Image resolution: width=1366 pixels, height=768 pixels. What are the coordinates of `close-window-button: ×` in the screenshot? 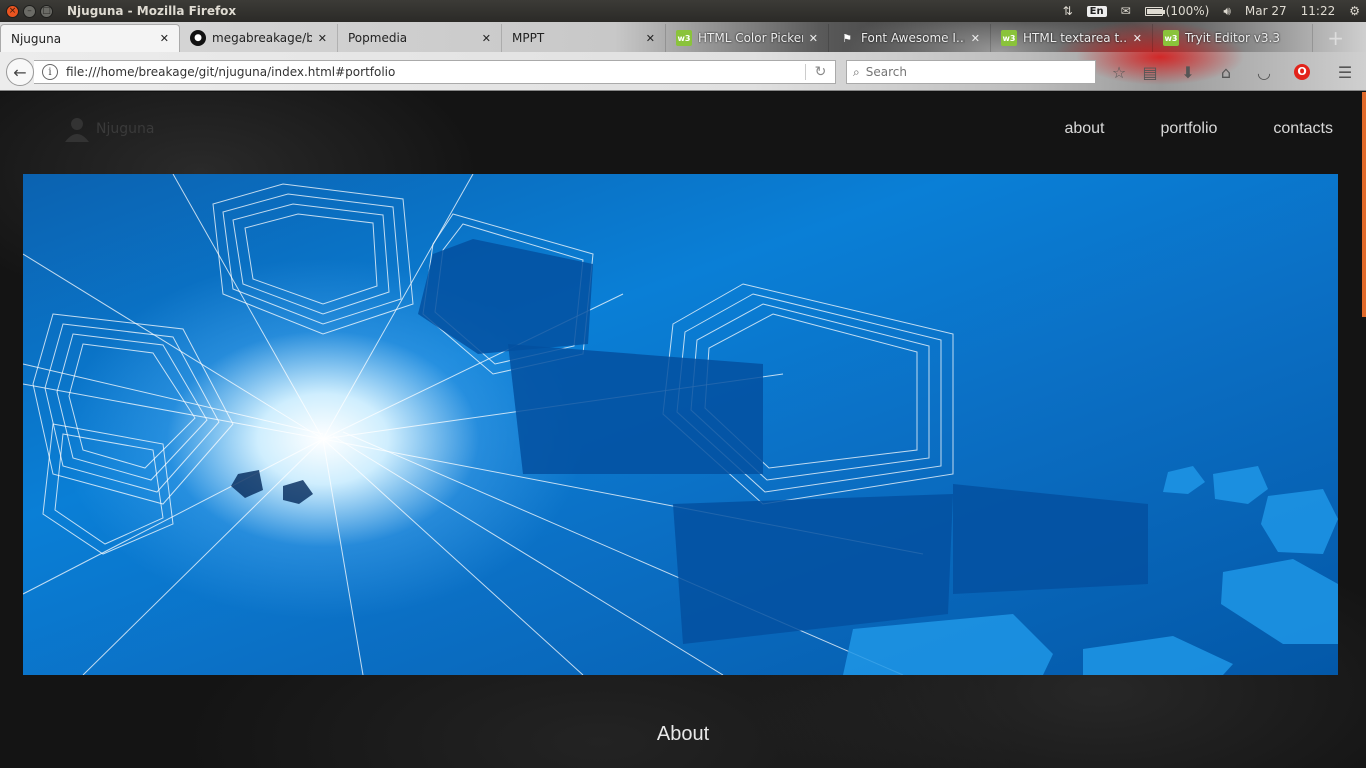 It's located at (12, 11).